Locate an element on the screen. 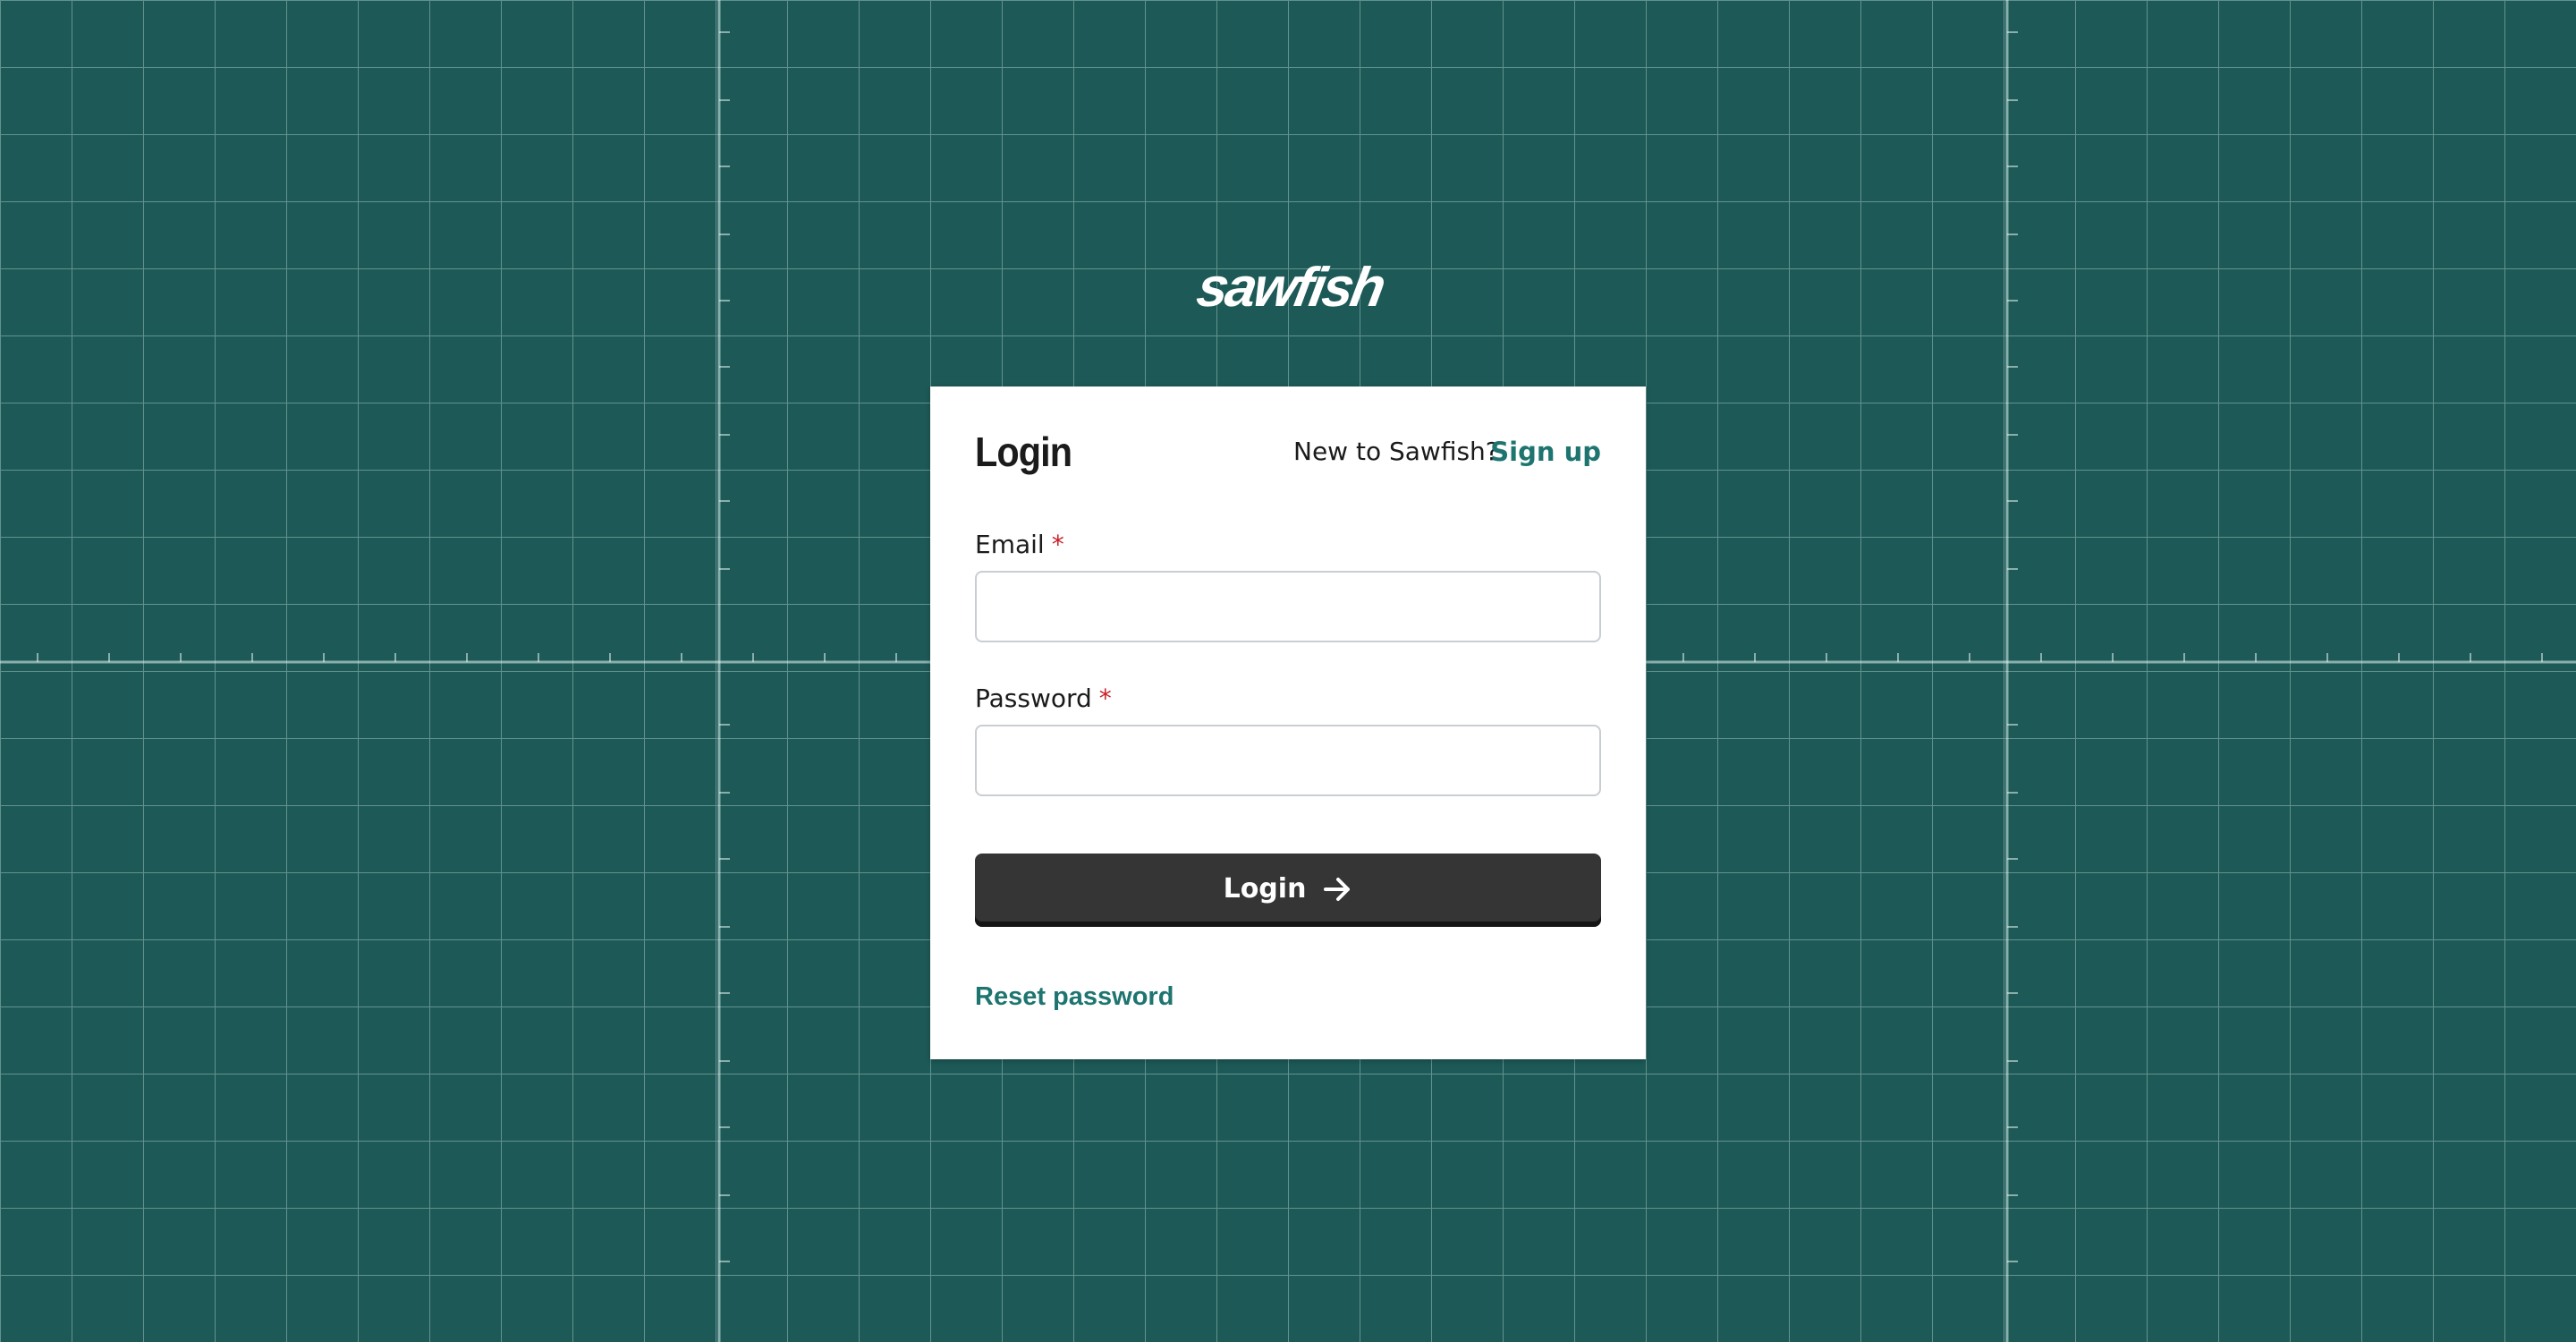 This screenshot has height=1342, width=2576. password-required-marker: * is located at coordinates (1105, 699).